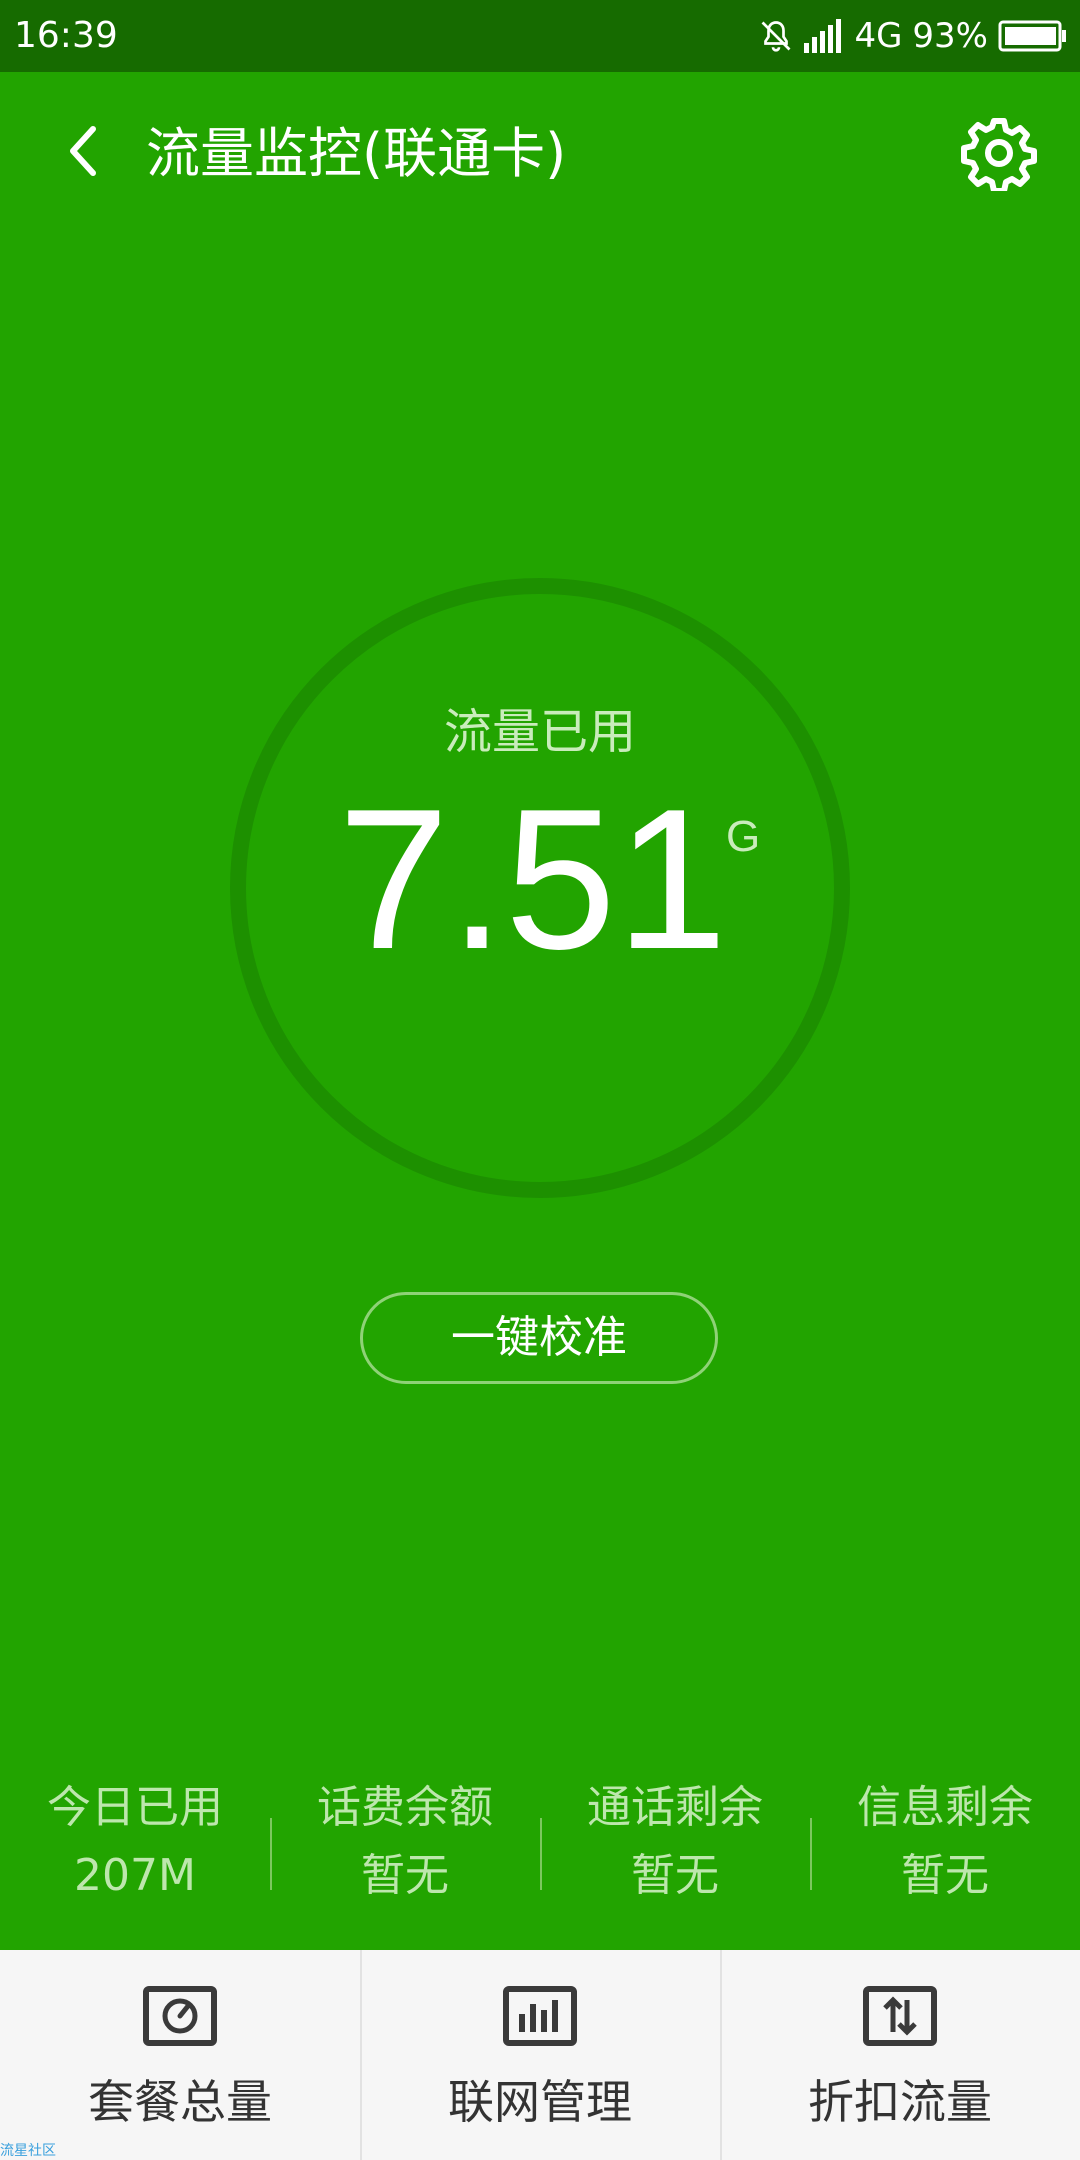  What do you see at coordinates (135, 1845) in the screenshot?
I see `stat-today-used: 今日已用 207M` at bounding box center [135, 1845].